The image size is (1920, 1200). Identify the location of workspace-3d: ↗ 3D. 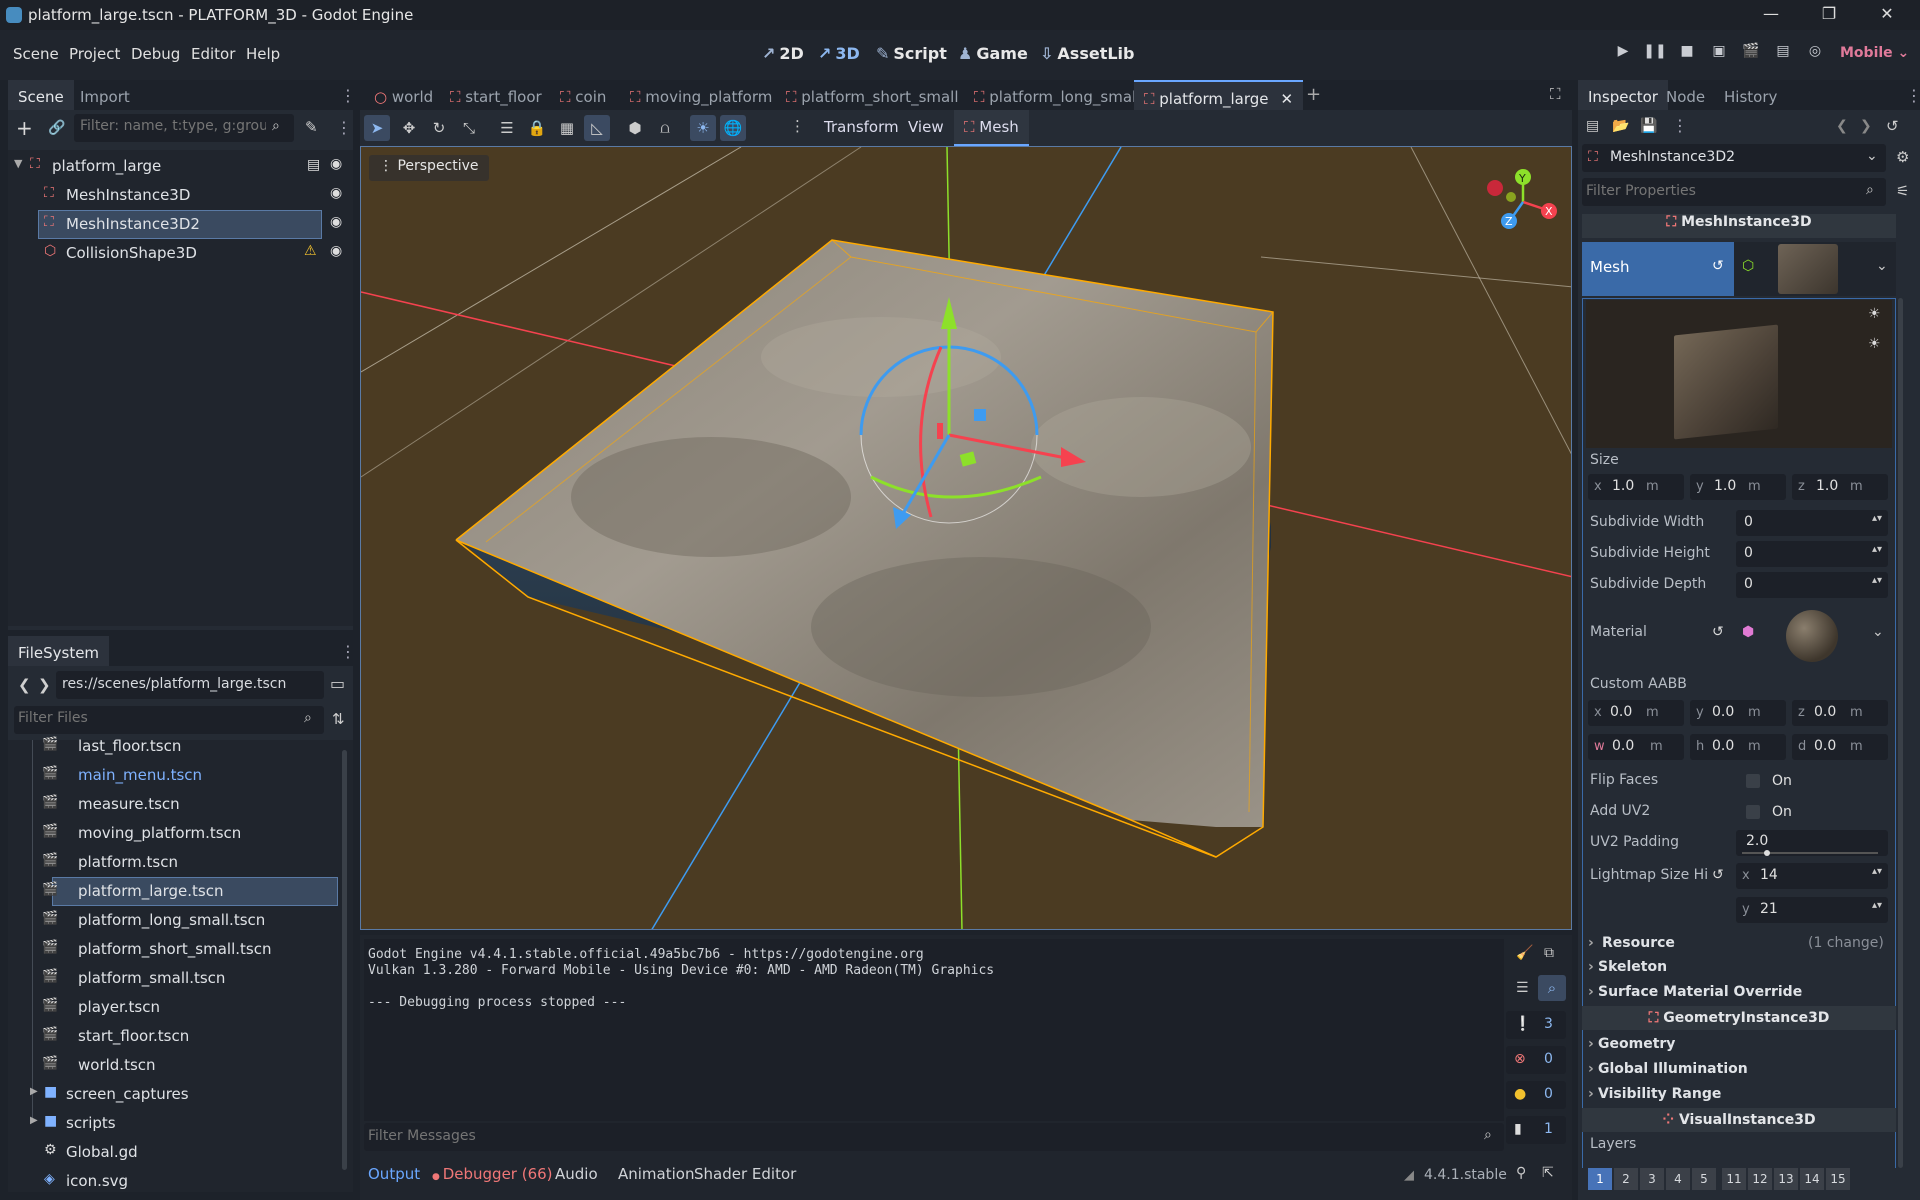
(839, 53).